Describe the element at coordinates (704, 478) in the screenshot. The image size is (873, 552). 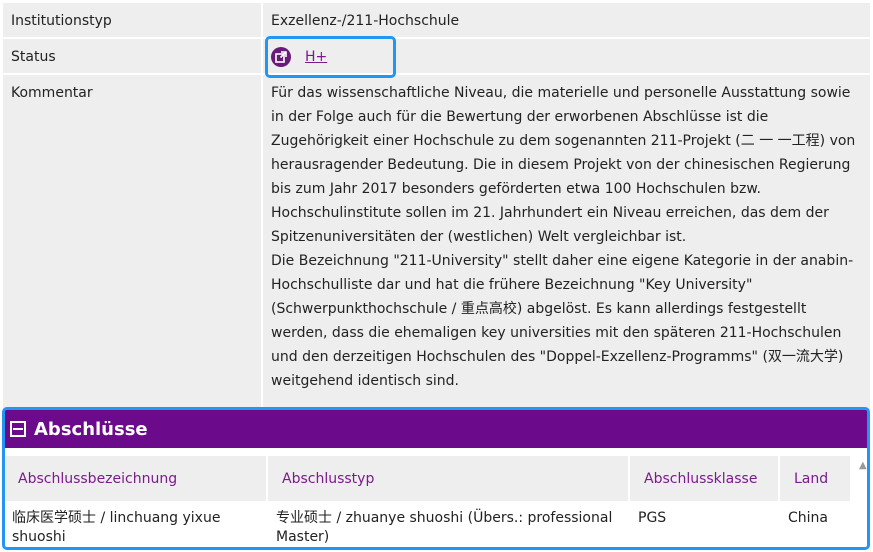
I see `column-header-degree-class: Abschlussklasse` at that location.